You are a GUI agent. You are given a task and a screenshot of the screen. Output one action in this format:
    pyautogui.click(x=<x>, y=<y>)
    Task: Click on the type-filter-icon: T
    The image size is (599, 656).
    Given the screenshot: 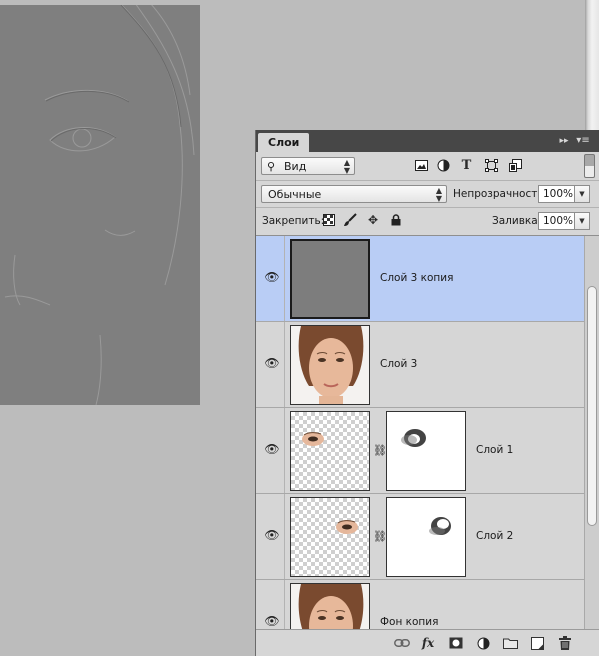 What is the action you would take?
    pyautogui.click(x=466, y=165)
    